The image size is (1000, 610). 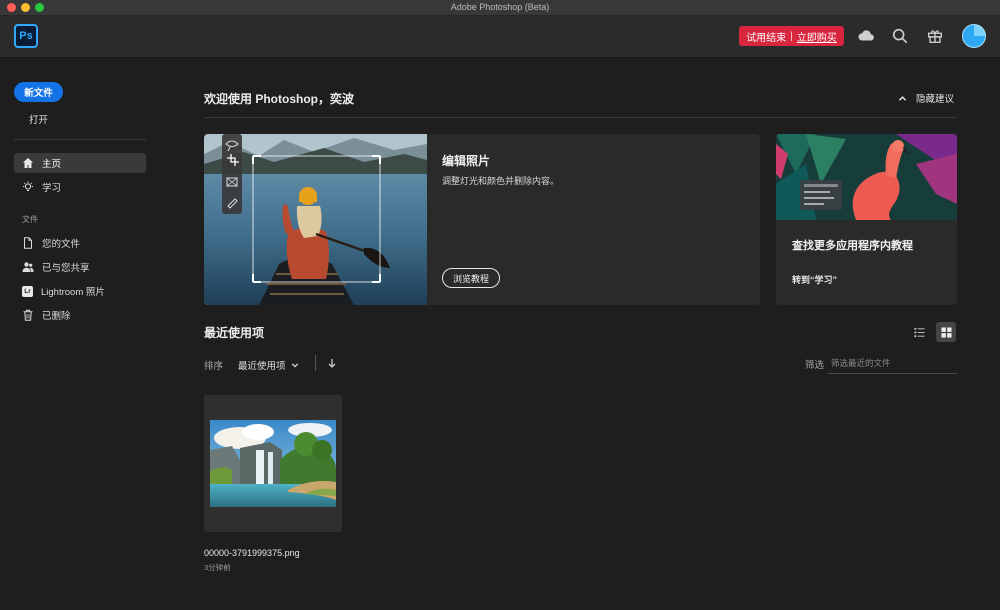 I want to click on browse-tutorial-button: 浏览教程, so click(x=471, y=278).